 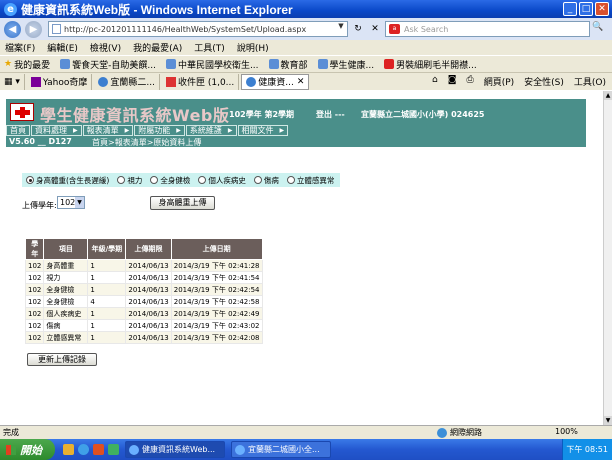 What do you see at coordinates (10, 9) in the screenshot?
I see `ie-logo-icon: e` at bounding box center [10, 9].